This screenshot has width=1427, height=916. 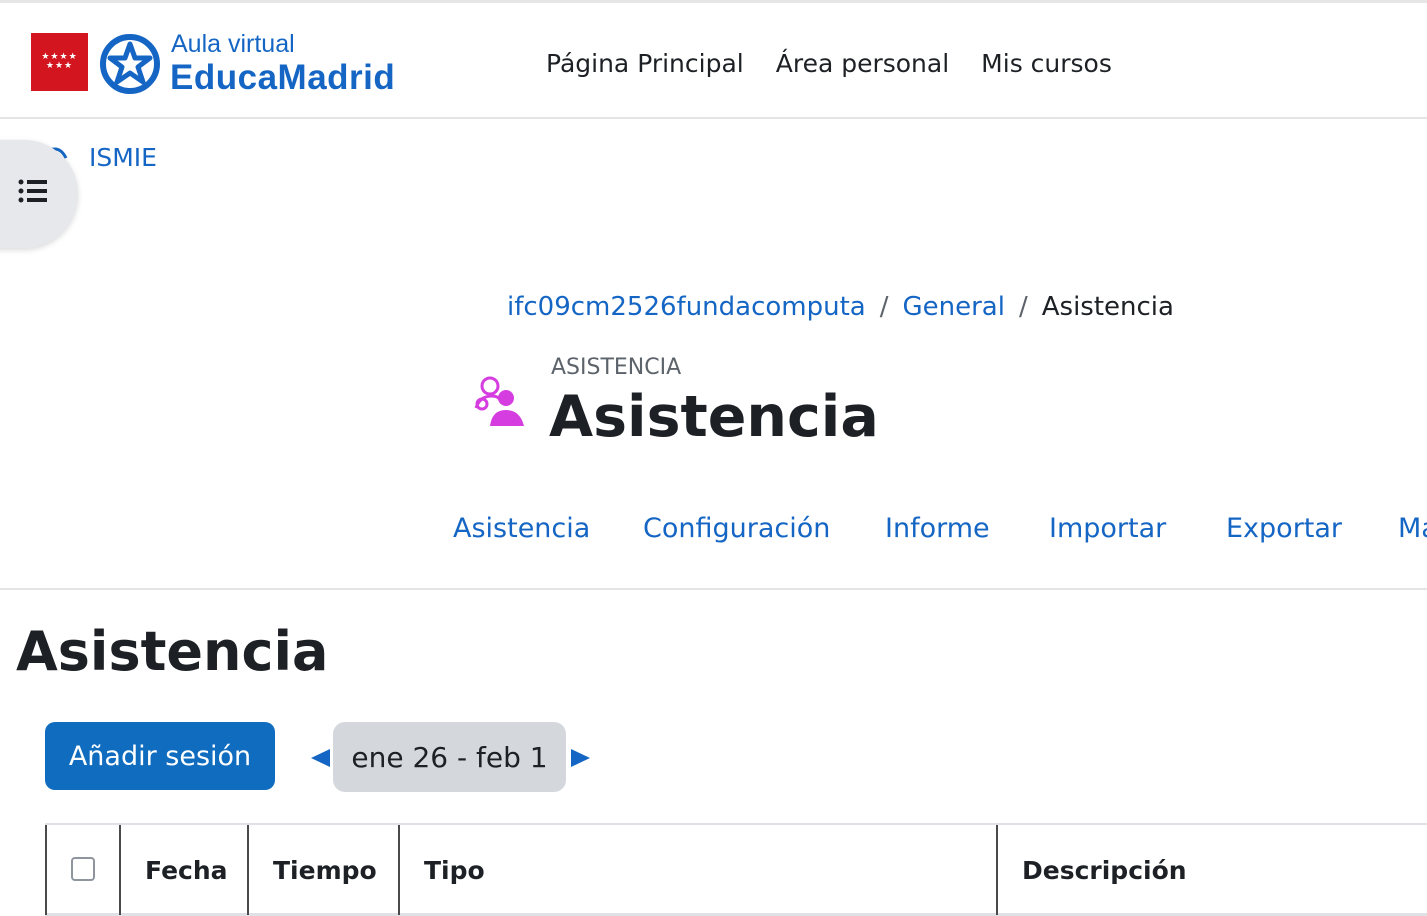 I want to click on sessions-table-header: Fecha Tiempo Tipo Descripción, so click(x=736, y=869).